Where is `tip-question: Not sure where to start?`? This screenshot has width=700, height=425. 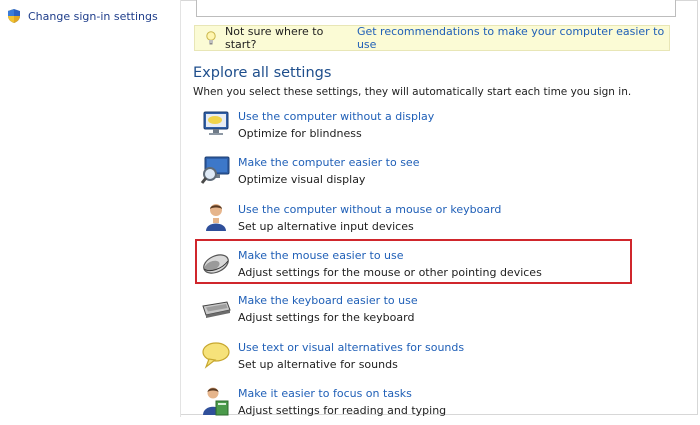 tip-question: Not sure where to start? is located at coordinates (274, 38).